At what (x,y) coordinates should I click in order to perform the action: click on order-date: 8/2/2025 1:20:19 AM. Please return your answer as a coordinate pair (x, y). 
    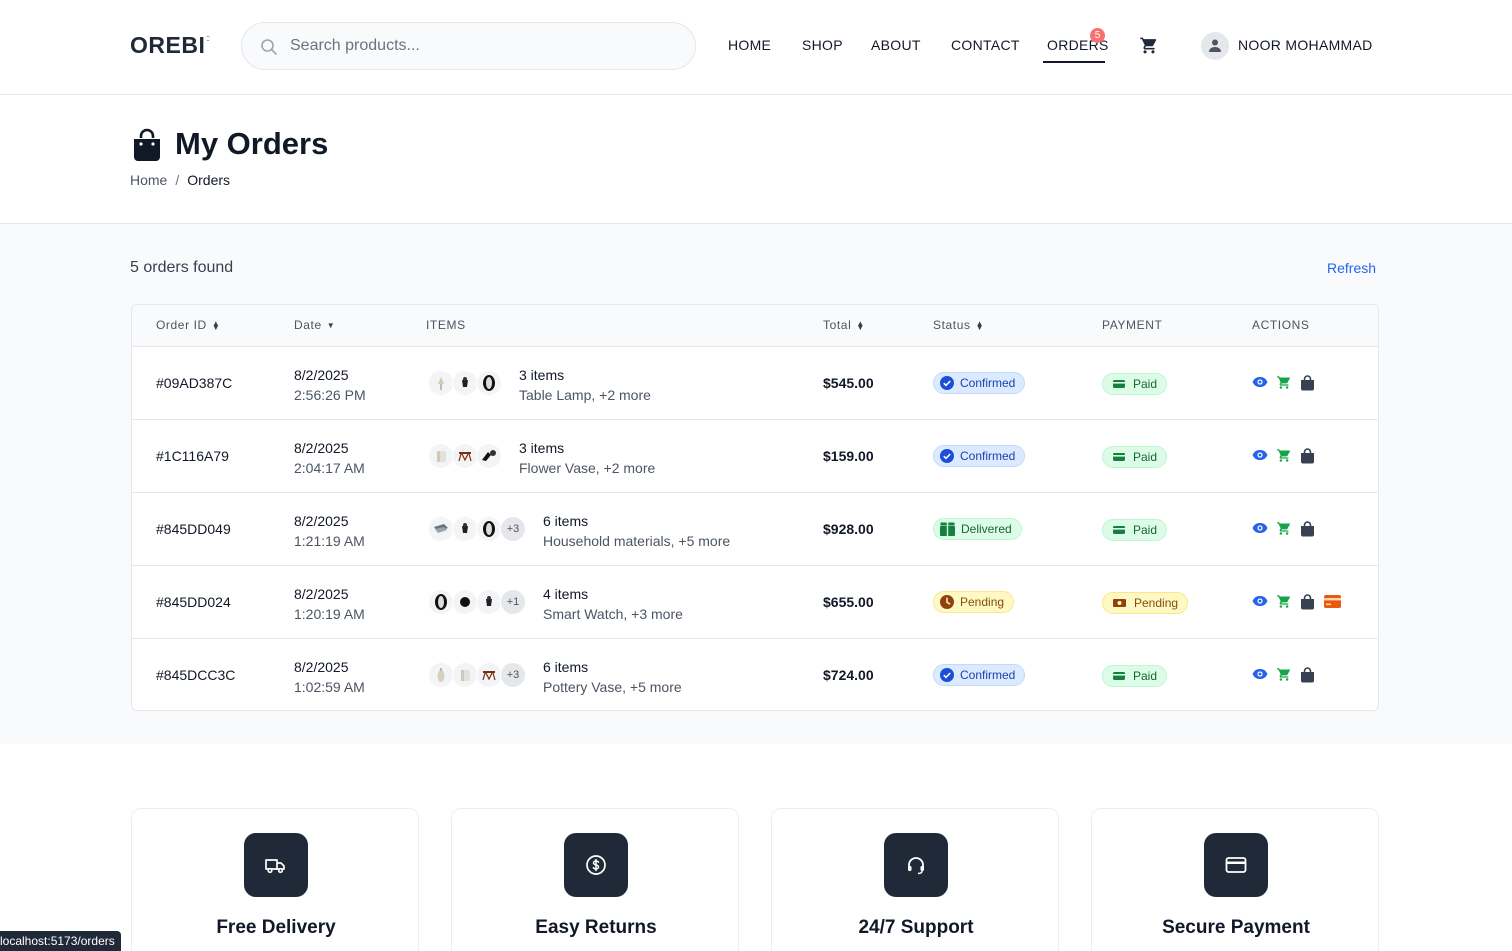
    Looking at the image, I should click on (329, 604).